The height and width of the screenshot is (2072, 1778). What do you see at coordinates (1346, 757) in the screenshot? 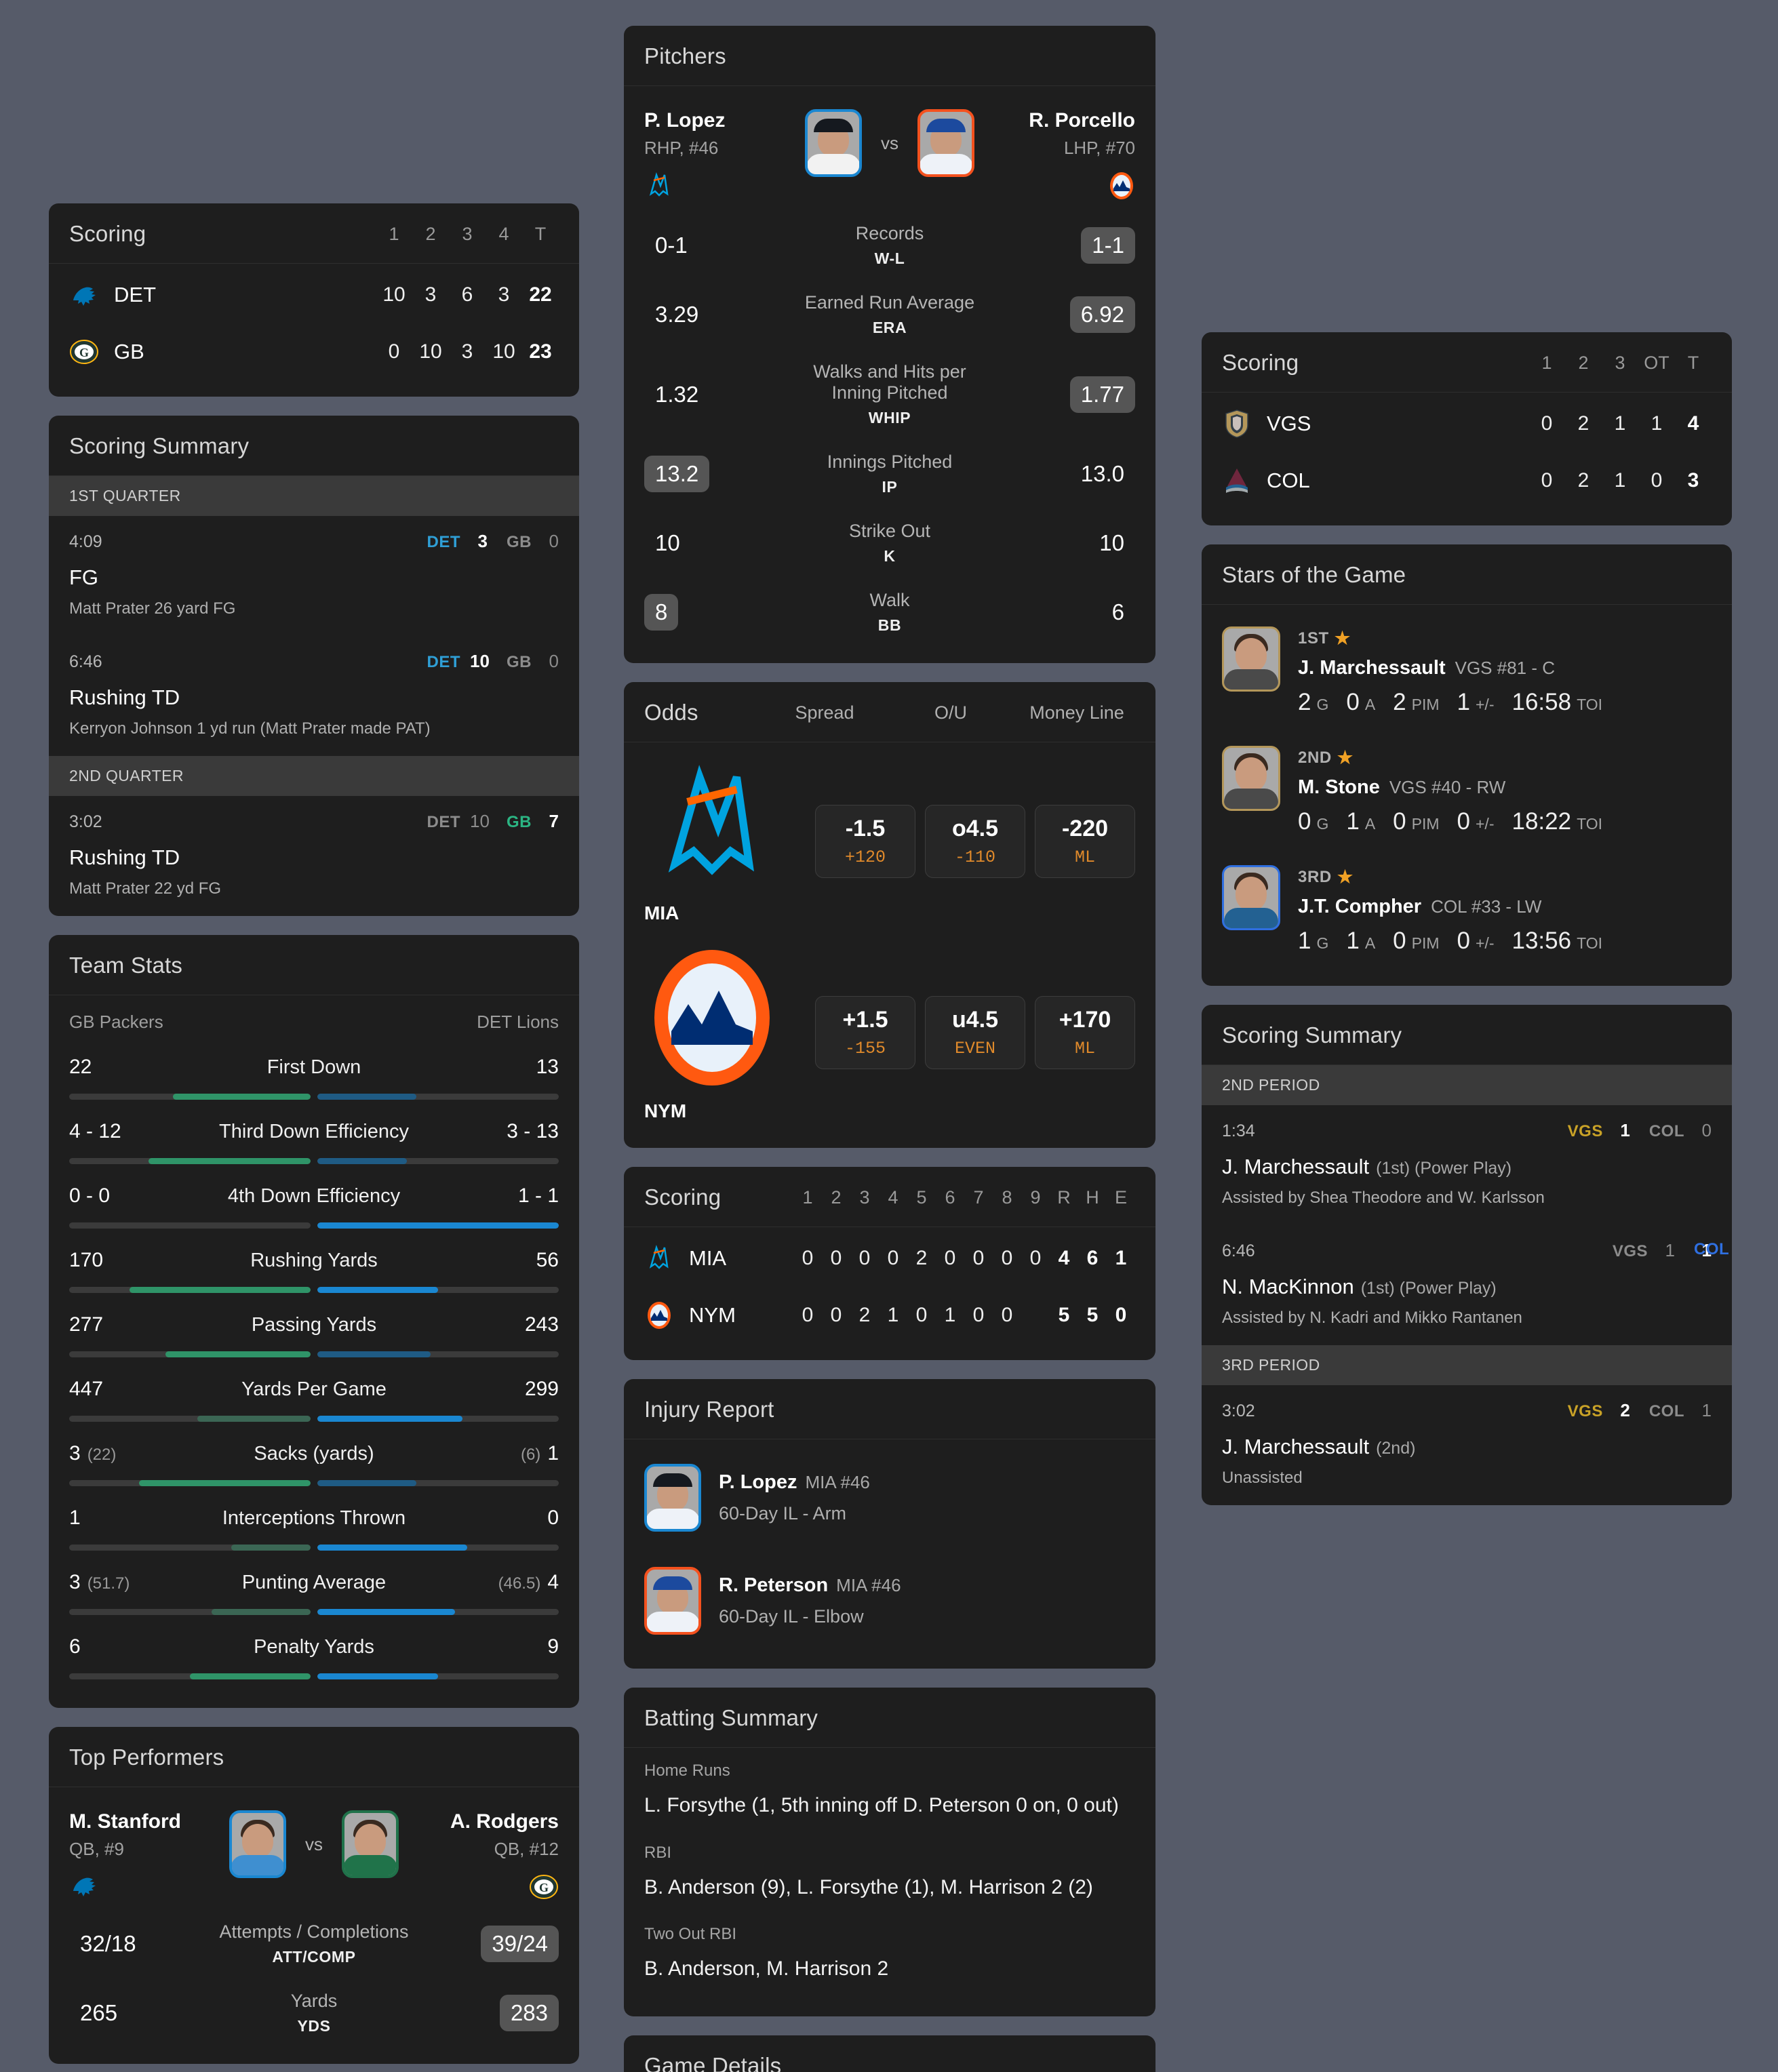
I see `star-icon: ★` at bounding box center [1346, 757].